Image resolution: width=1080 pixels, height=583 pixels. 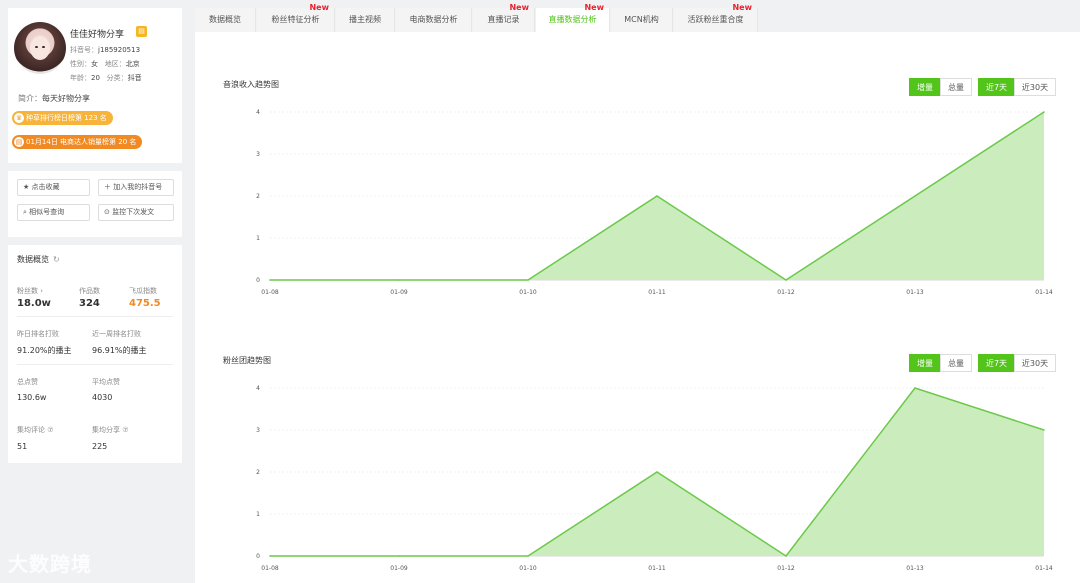 What do you see at coordinates (22, 446) in the screenshot?
I see `avg-comments-value: 51` at bounding box center [22, 446].